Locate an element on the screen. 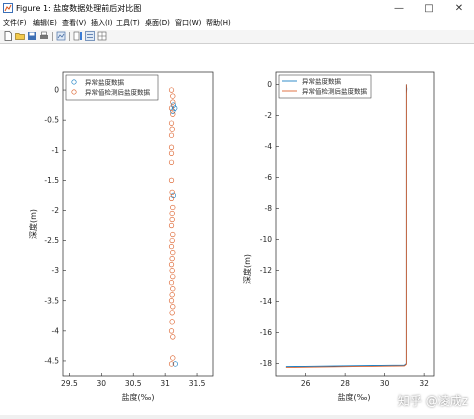 The height and width of the screenshot is (419, 474). left-ytick-label: -3.5 is located at coordinates (51, 300).